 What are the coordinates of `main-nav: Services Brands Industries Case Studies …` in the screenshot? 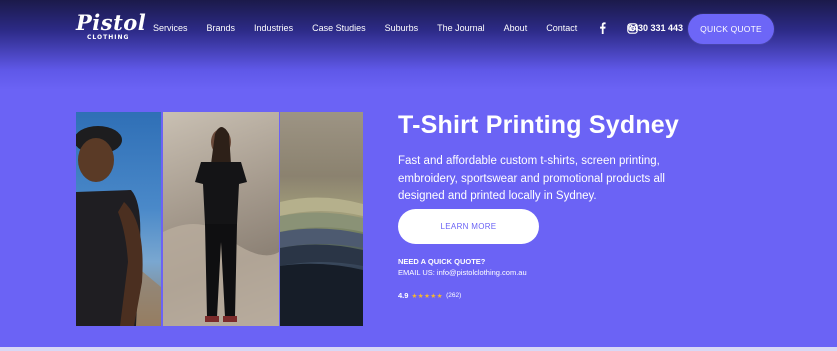 It's located at (404, 28).